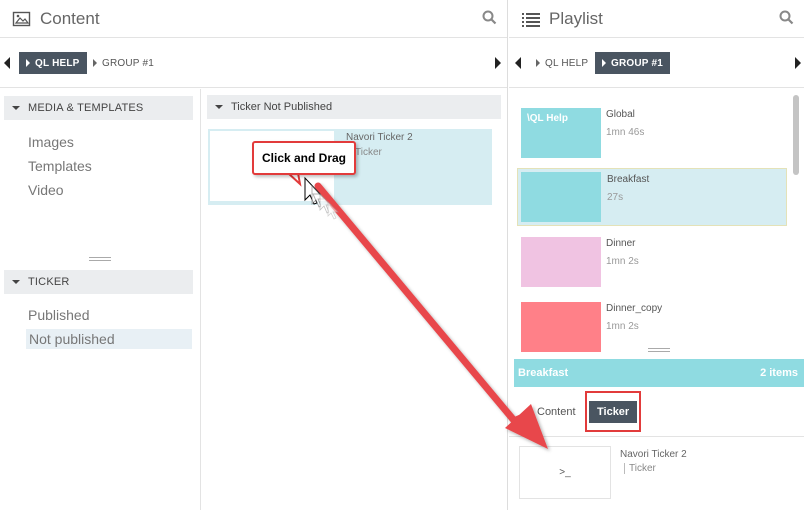  What do you see at coordinates (556, 412) in the screenshot?
I see `tab-content: Content` at bounding box center [556, 412].